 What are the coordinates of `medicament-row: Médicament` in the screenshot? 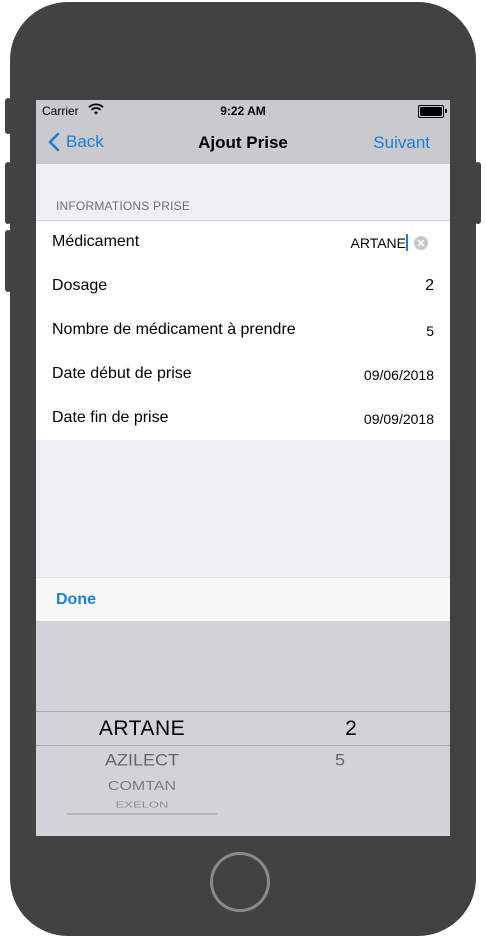 It's located at (243, 243).